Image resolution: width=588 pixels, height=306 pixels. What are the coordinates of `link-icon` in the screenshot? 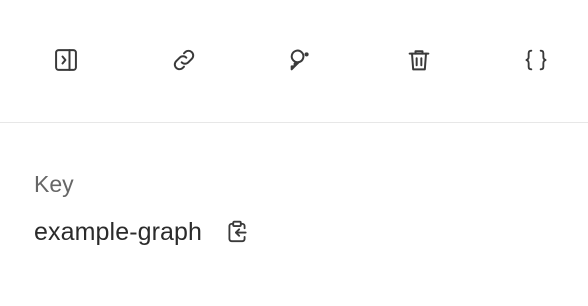 It's located at (184, 60).